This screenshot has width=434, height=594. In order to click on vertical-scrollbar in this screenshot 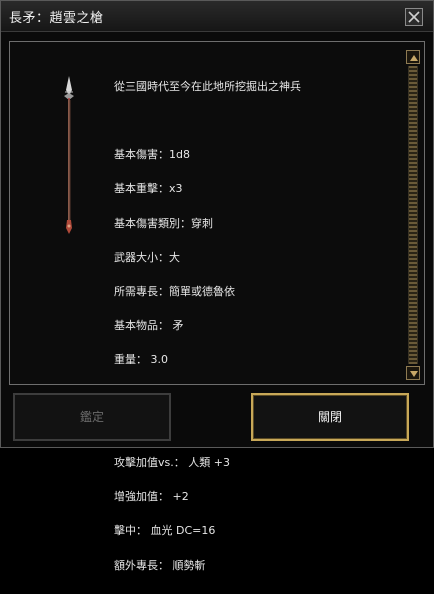, I will do `click(413, 215)`.